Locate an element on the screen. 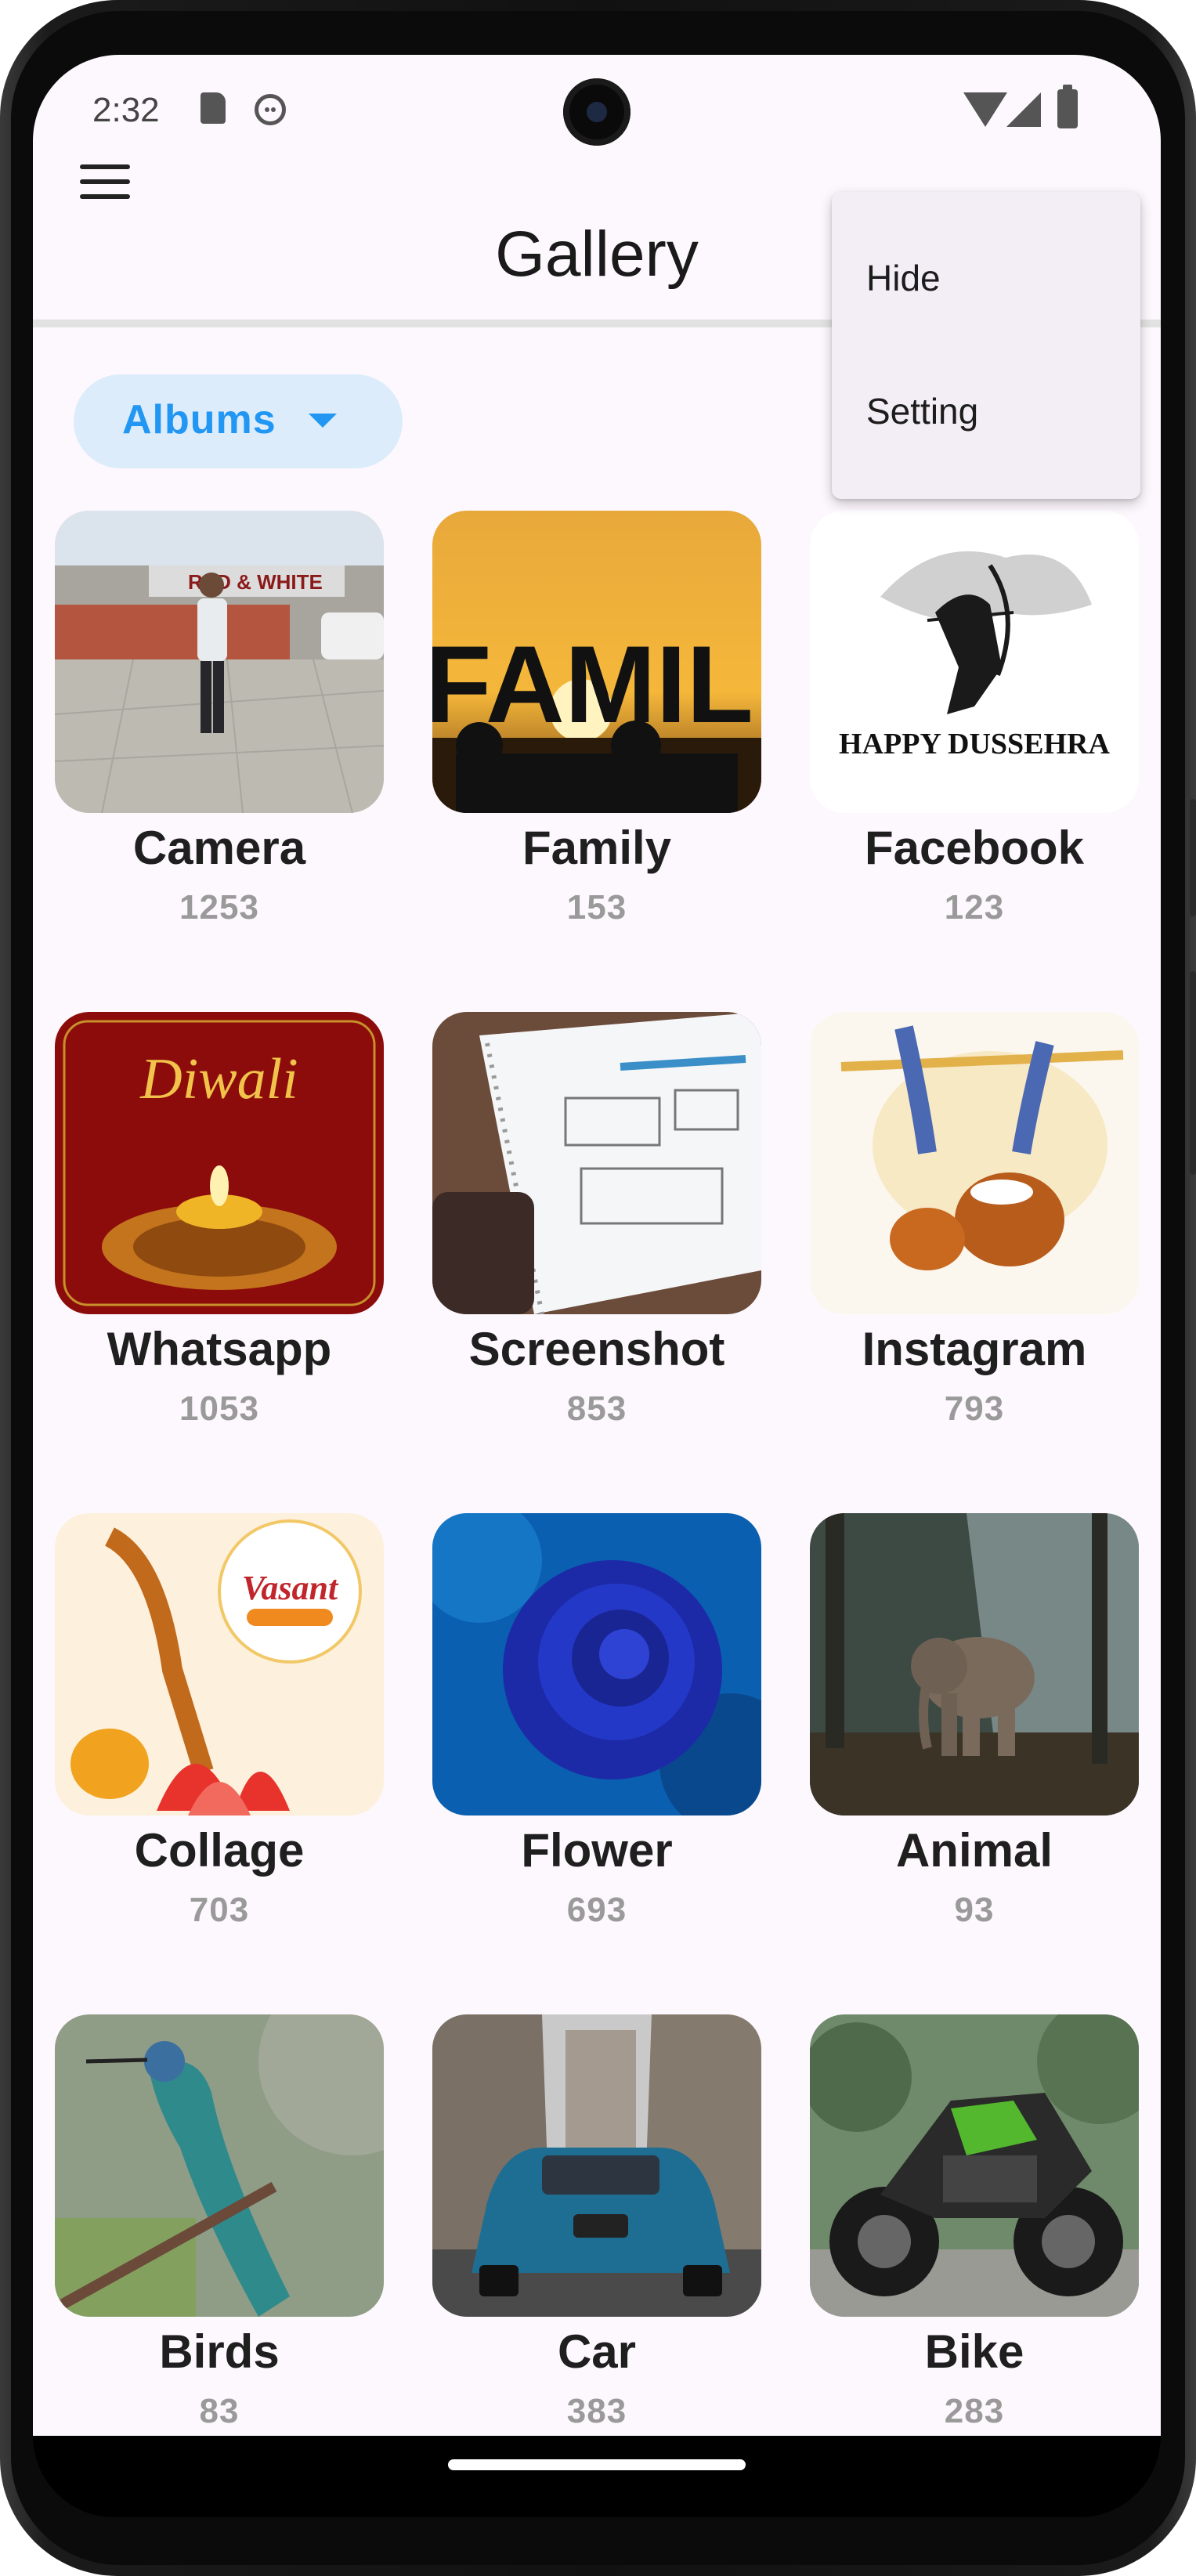 The image size is (1196, 2576). vasant-overlay: Vasant is located at coordinates (290, 1588).